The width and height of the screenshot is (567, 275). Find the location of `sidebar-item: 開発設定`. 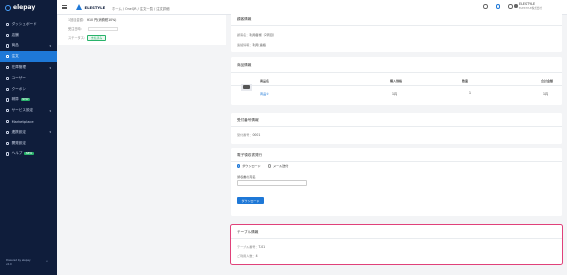

sidebar-item: 開発設定 is located at coordinates (28, 143).